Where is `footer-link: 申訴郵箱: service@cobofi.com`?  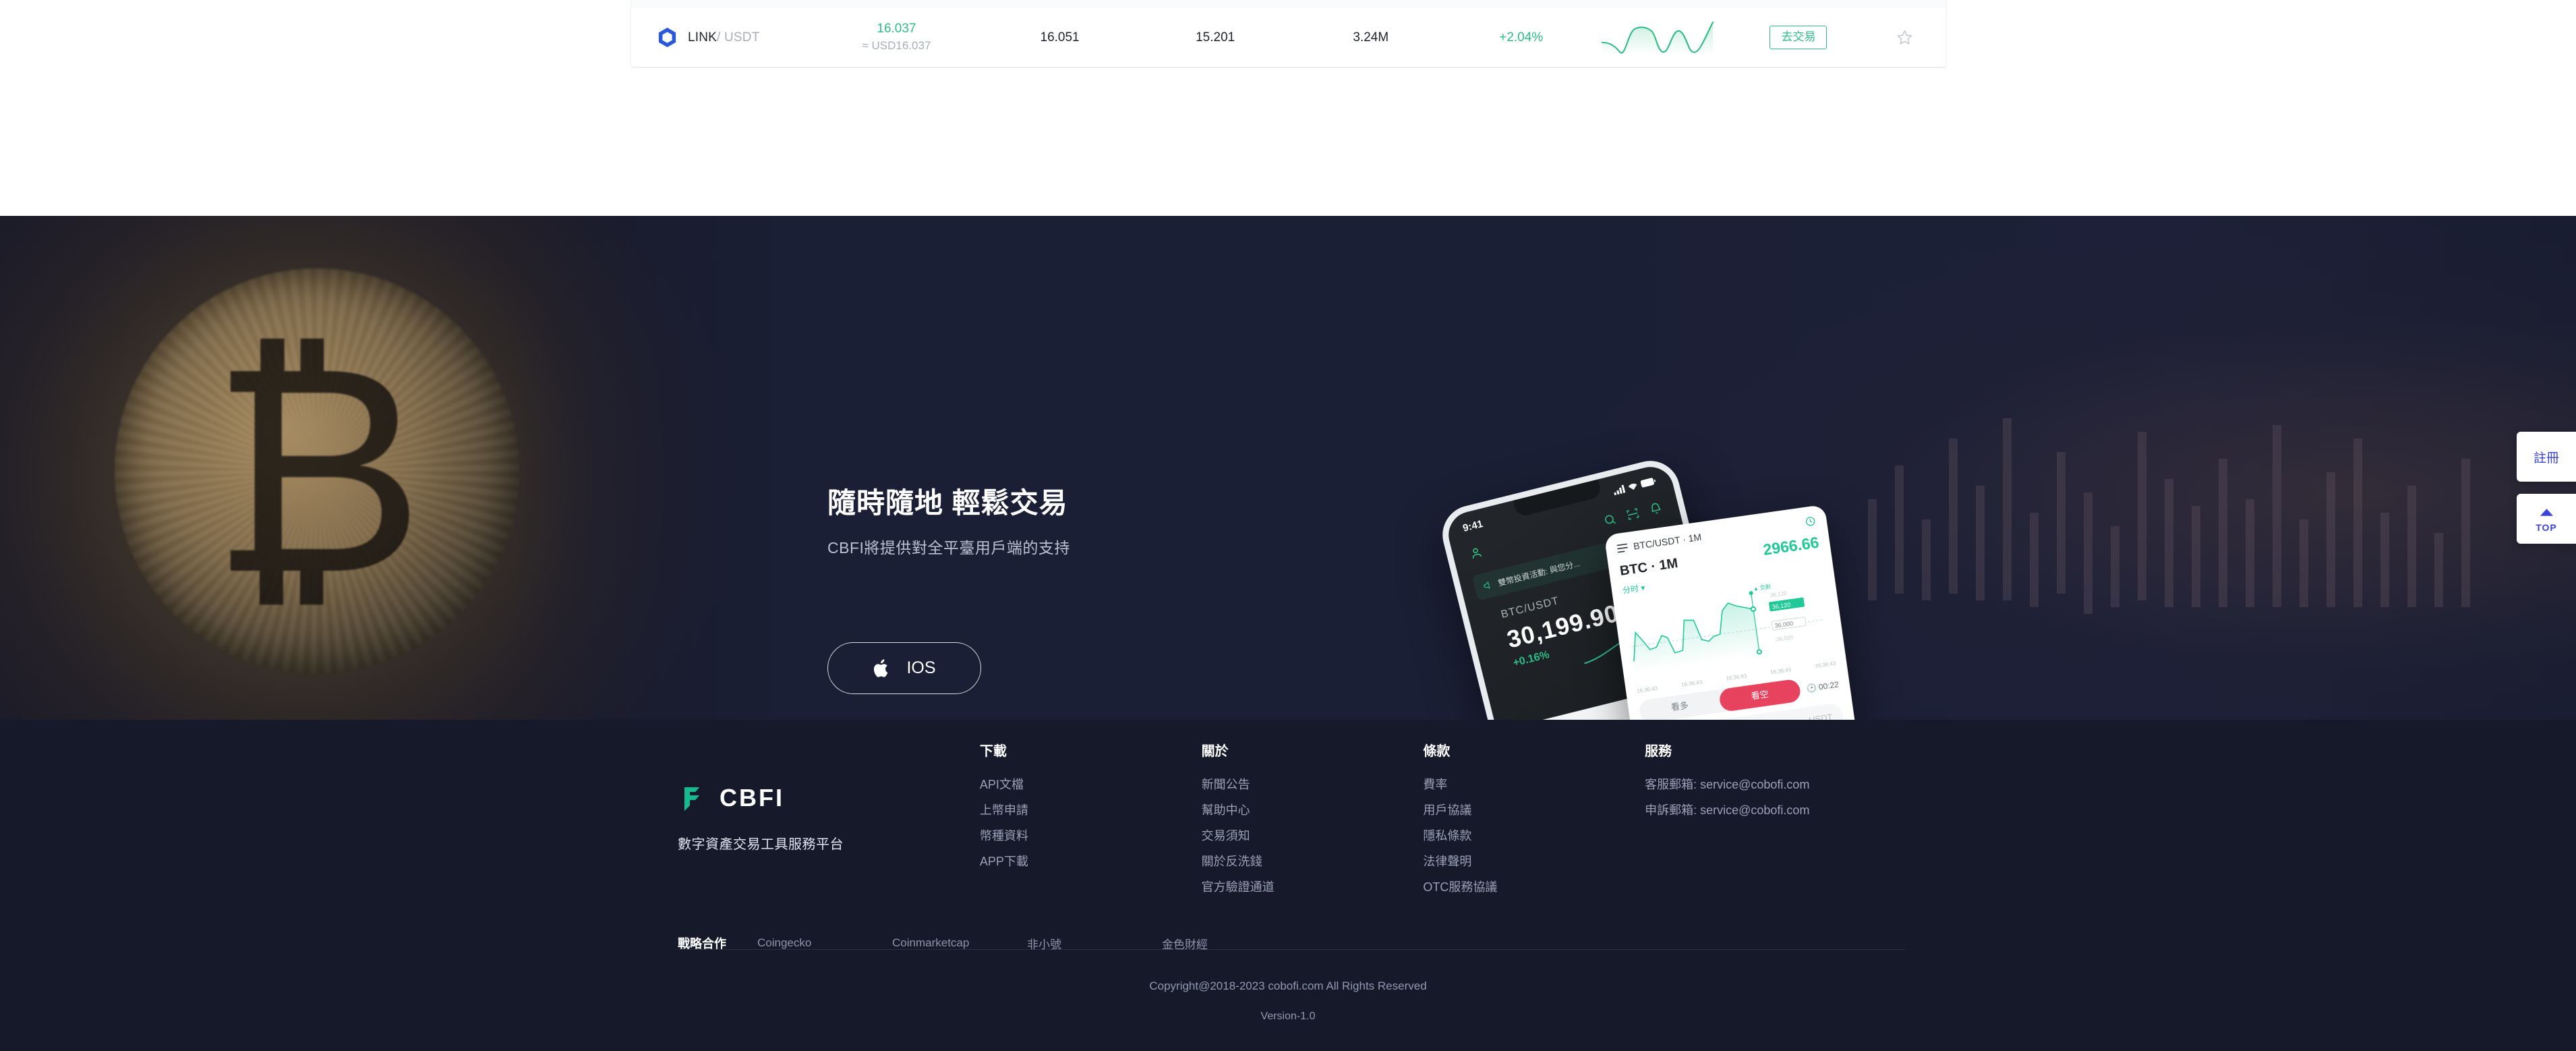 footer-link: 申訴郵箱: service@cobofi.com is located at coordinates (1775, 810).